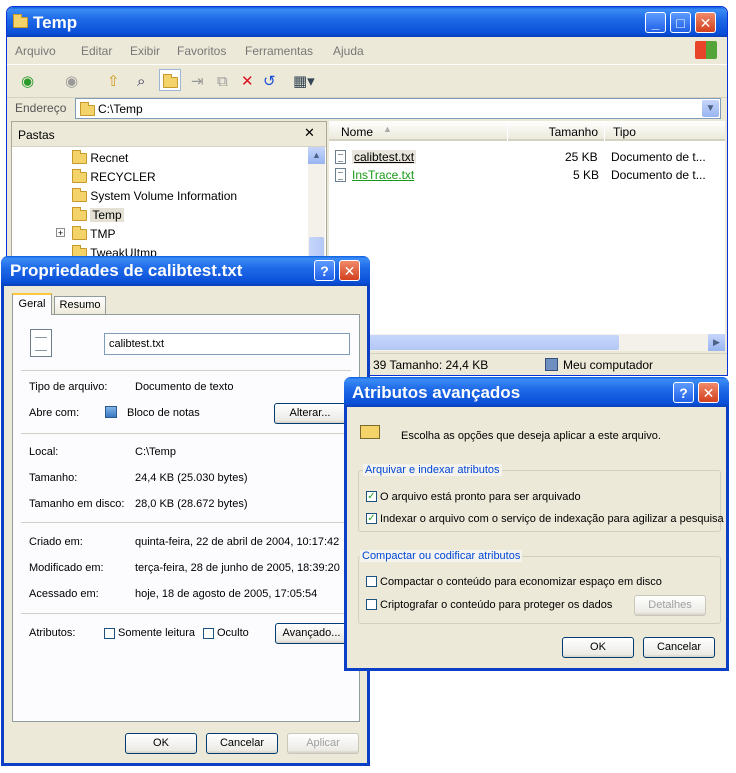  What do you see at coordinates (96, 51) in the screenshot?
I see `menu-editar: Editar` at bounding box center [96, 51].